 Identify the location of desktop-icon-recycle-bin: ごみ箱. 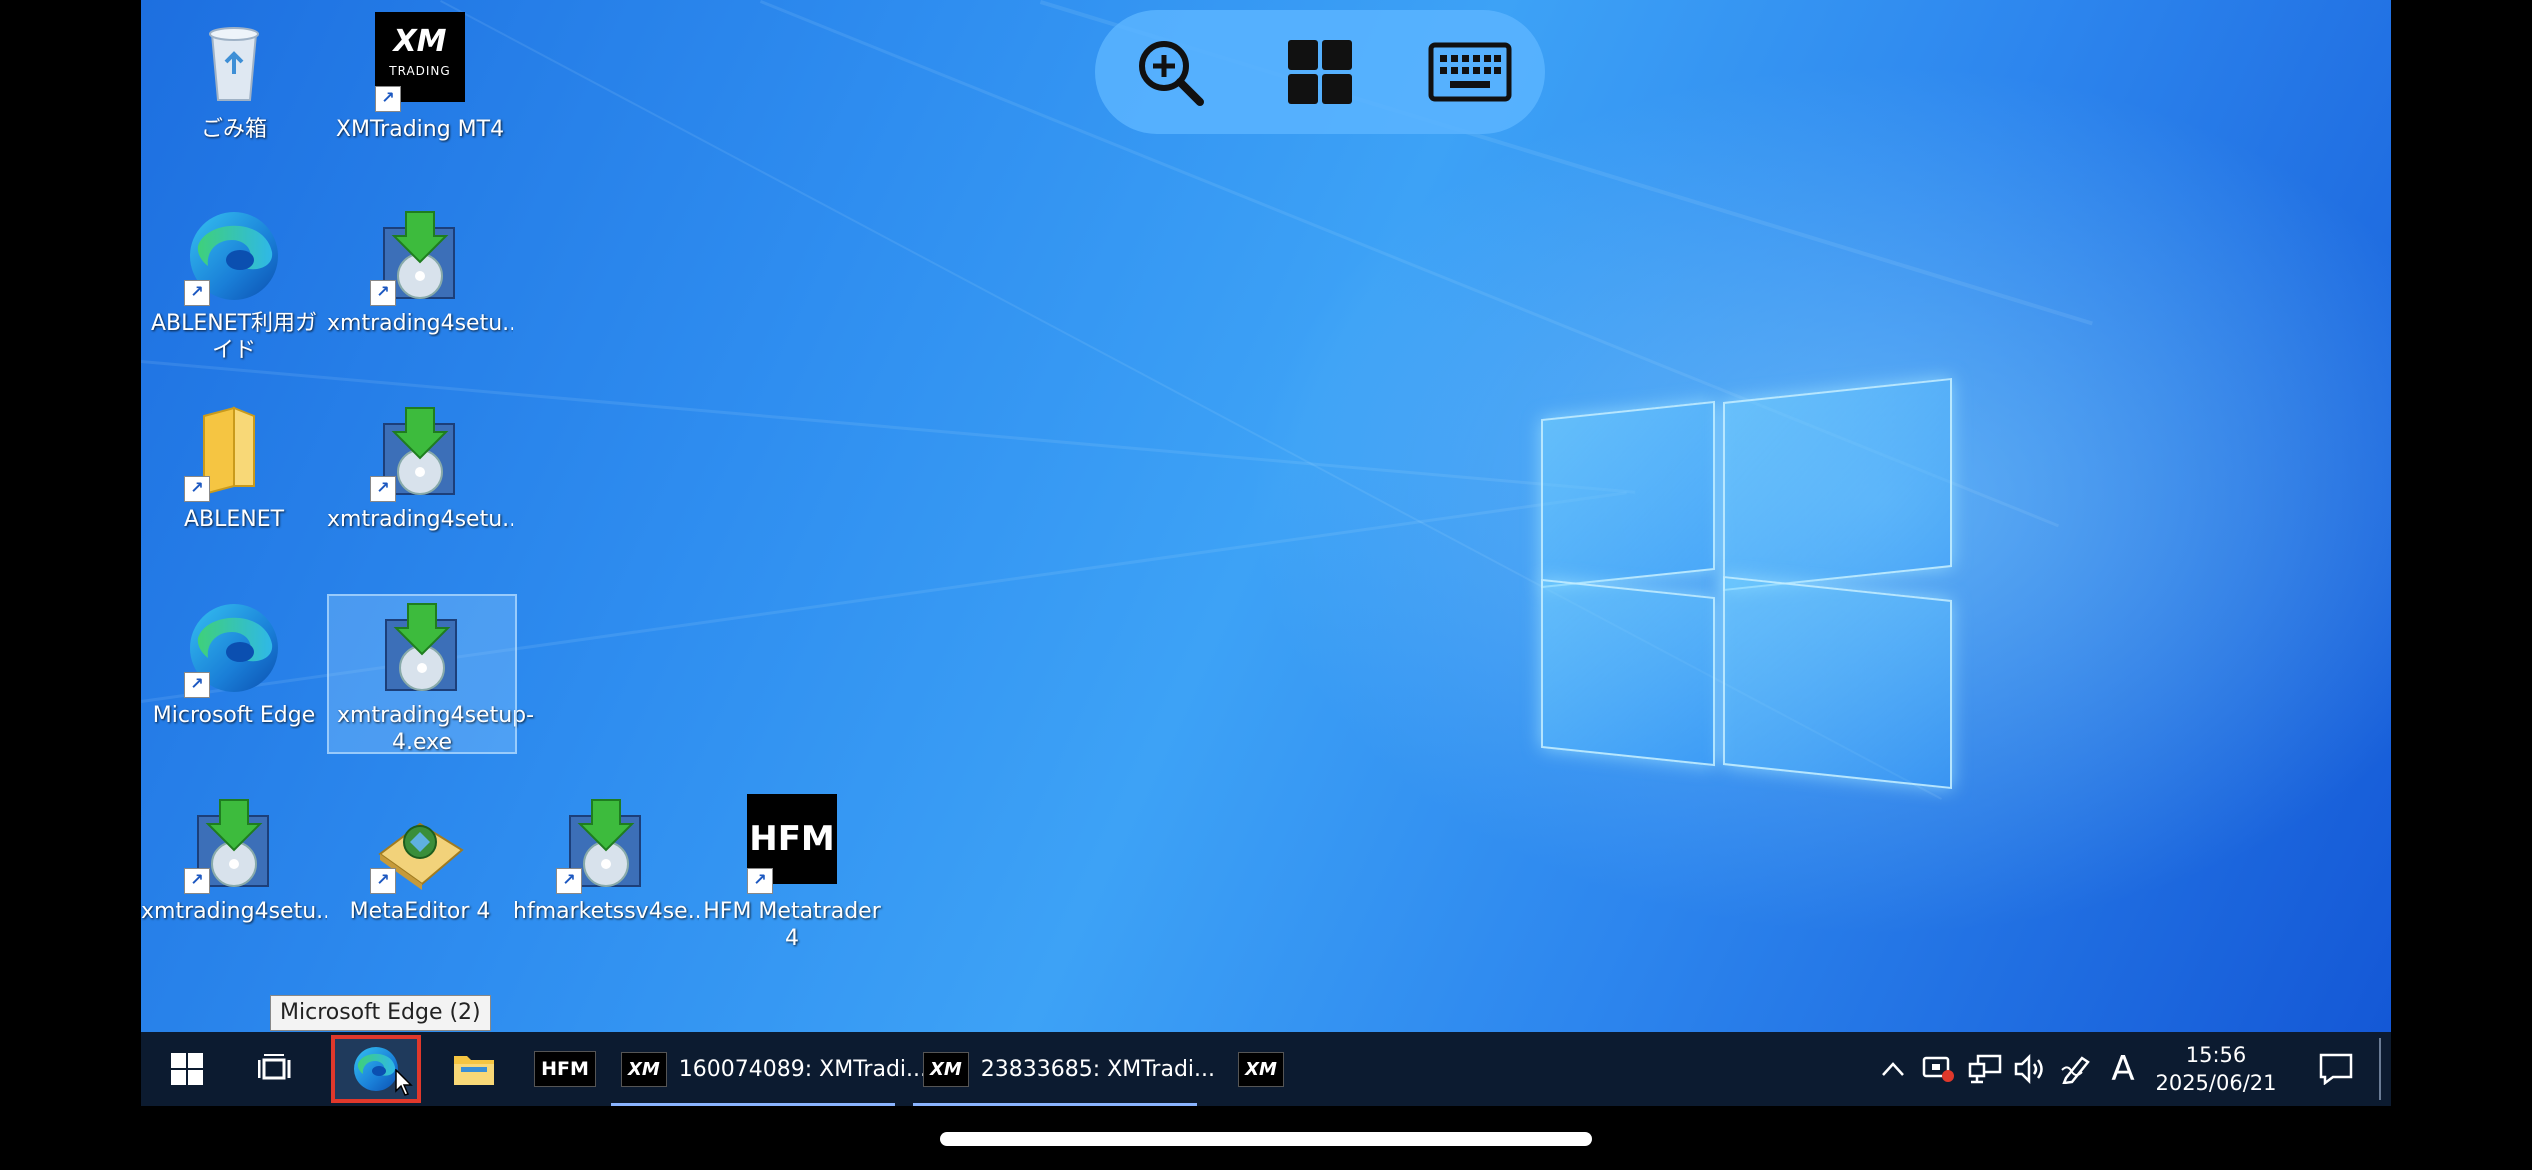
(234, 77).